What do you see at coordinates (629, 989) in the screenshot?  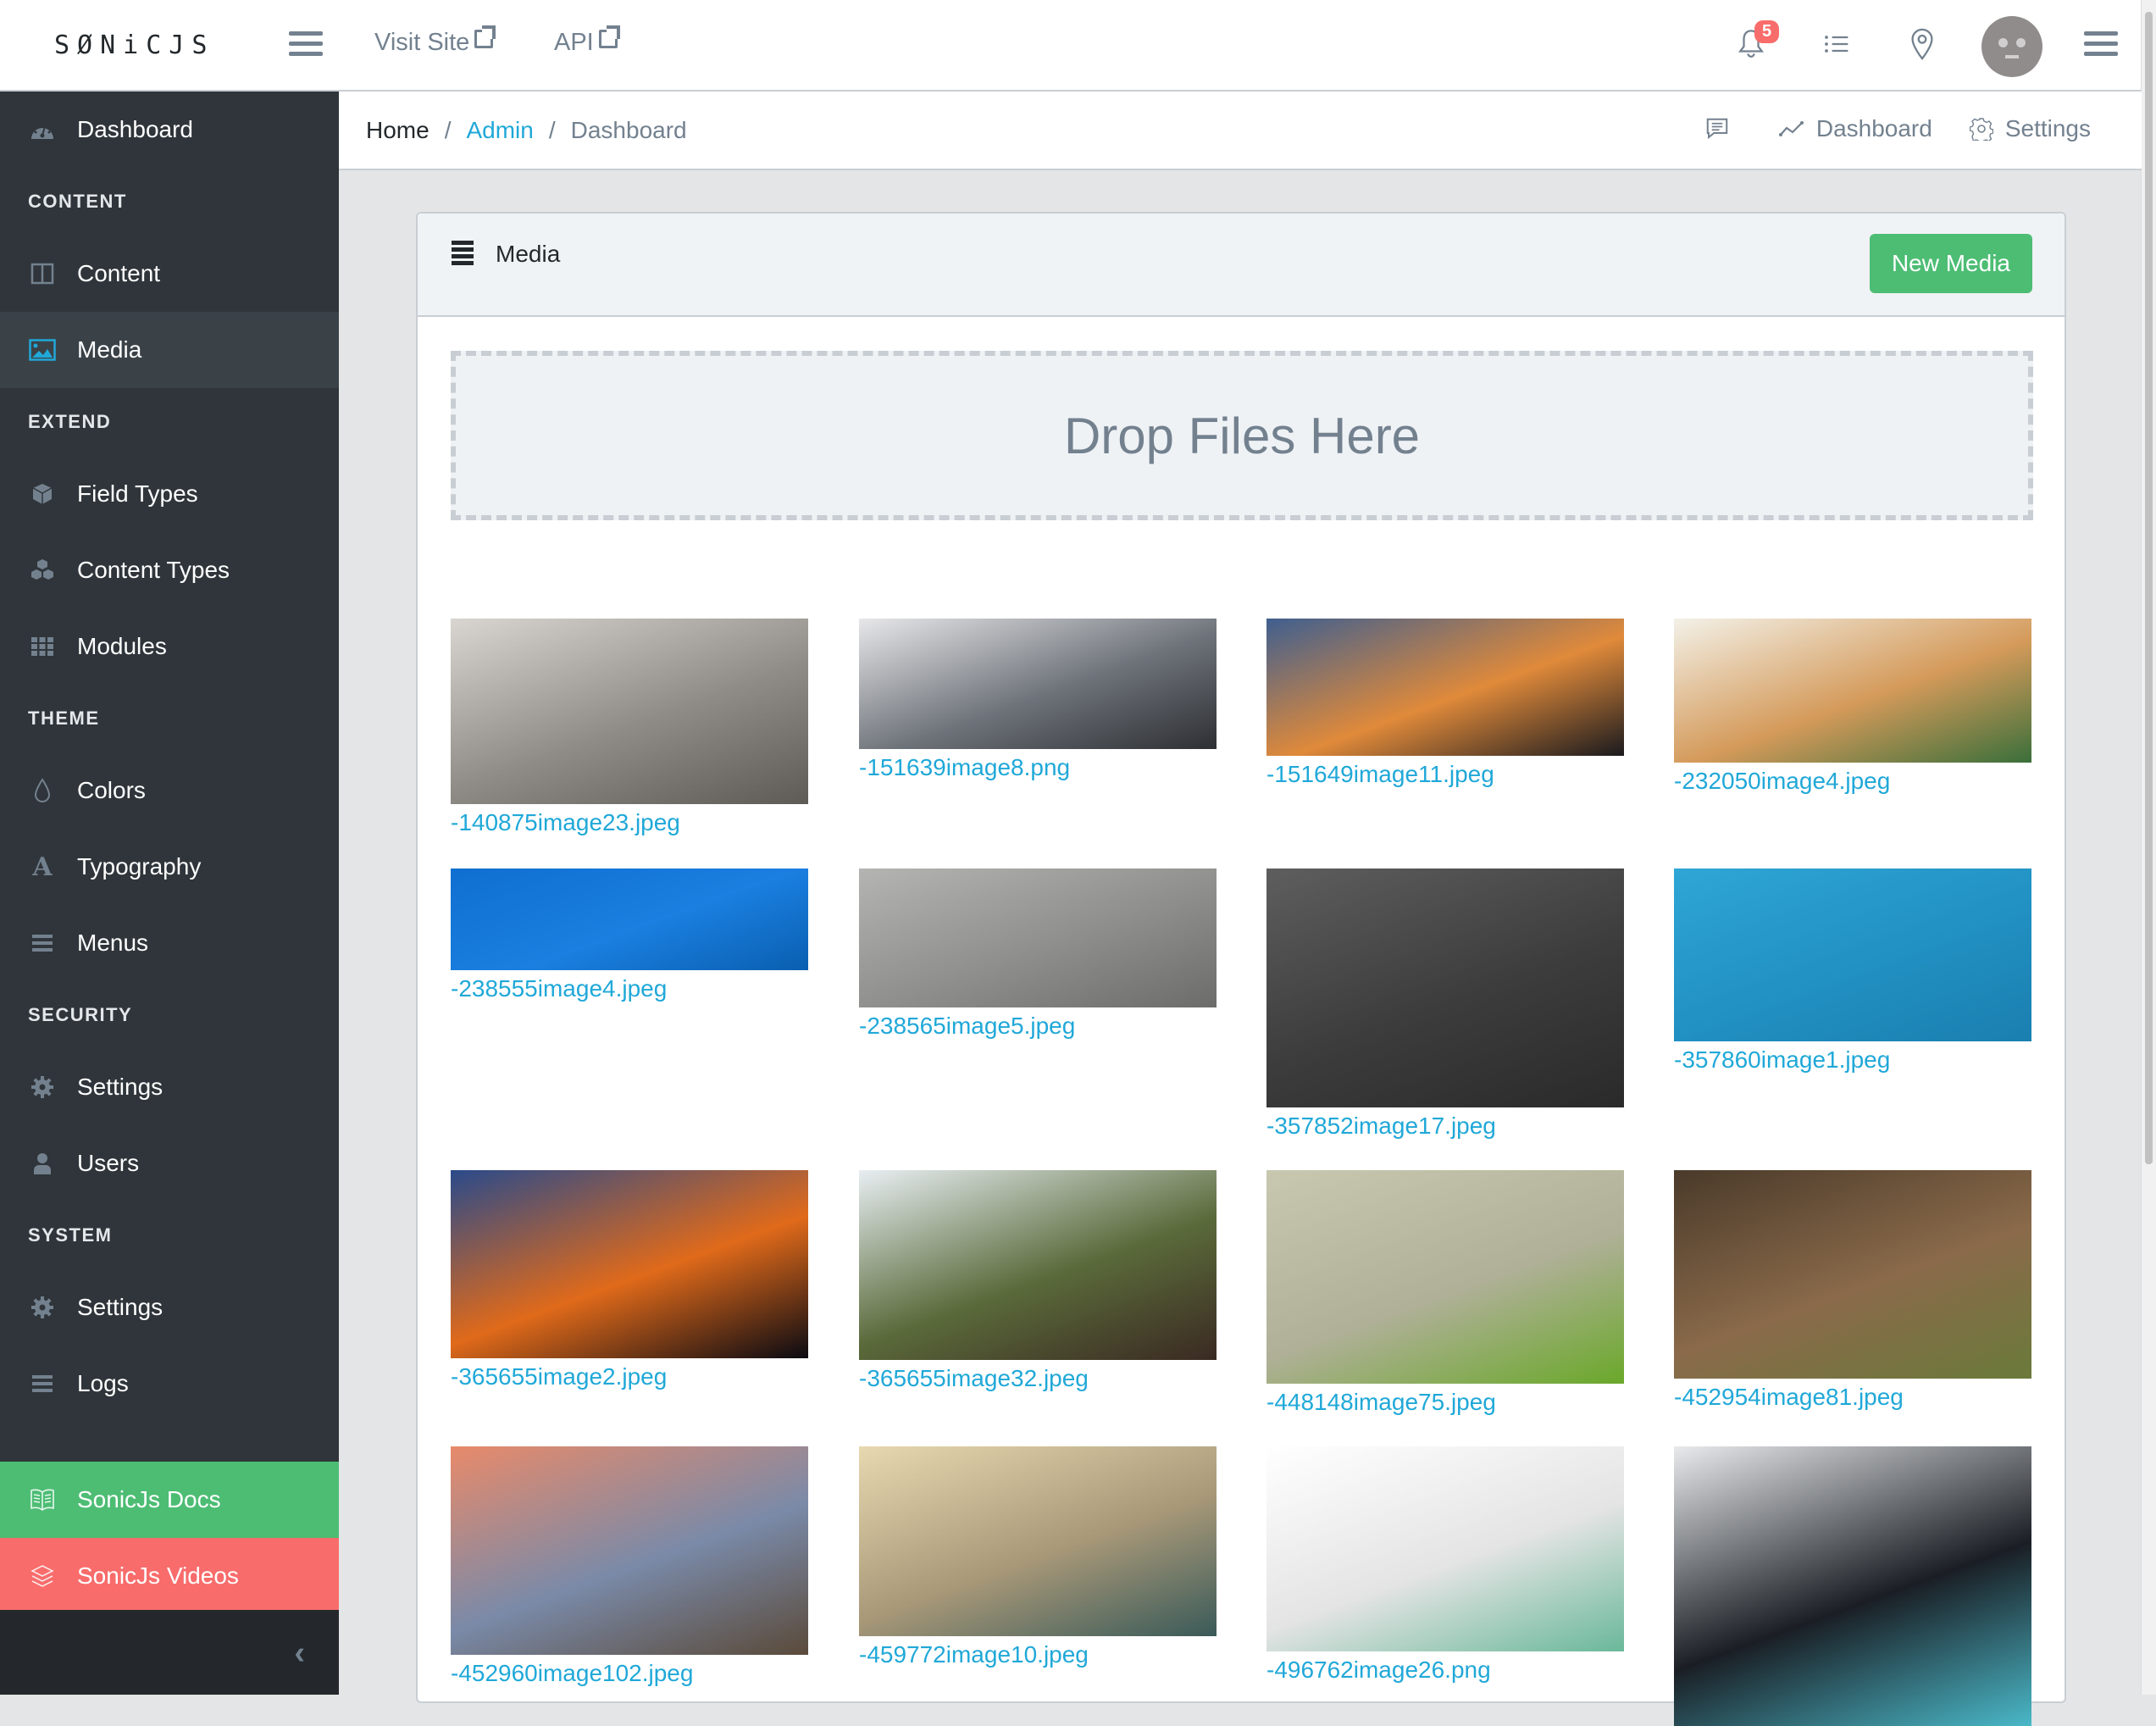 I see `media-filename-link: -238555image4.jpeg` at bounding box center [629, 989].